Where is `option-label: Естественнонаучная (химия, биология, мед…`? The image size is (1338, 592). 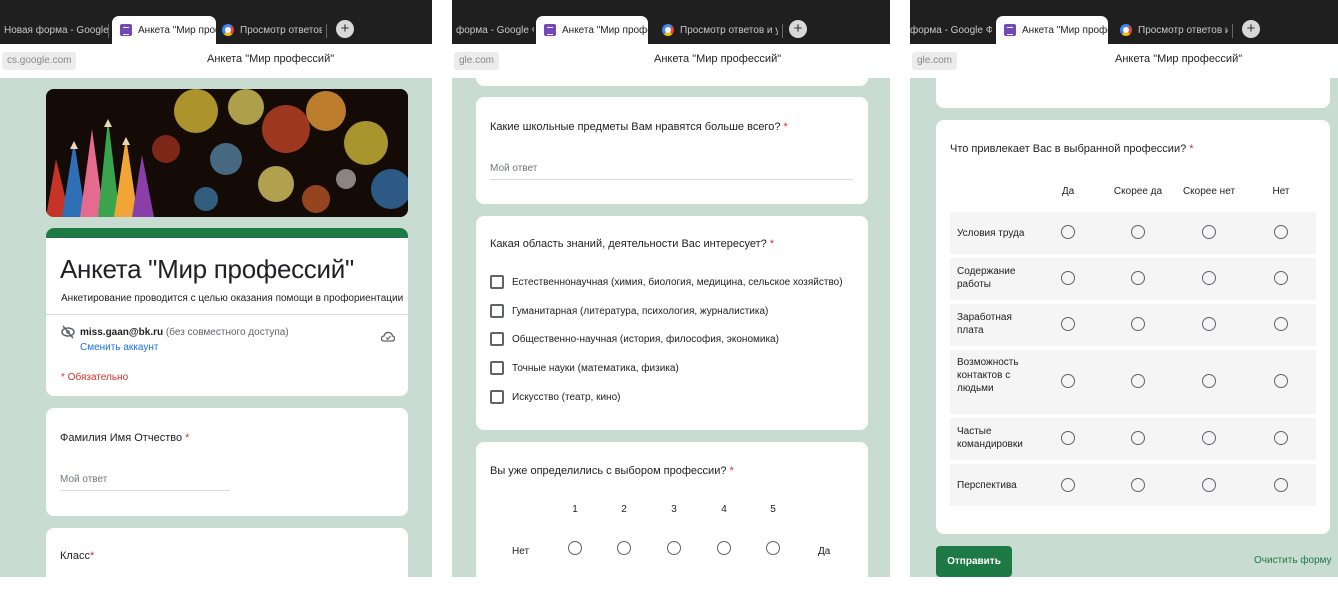 option-label: Естественнонаучная (химия, биология, мед… is located at coordinates (677, 282).